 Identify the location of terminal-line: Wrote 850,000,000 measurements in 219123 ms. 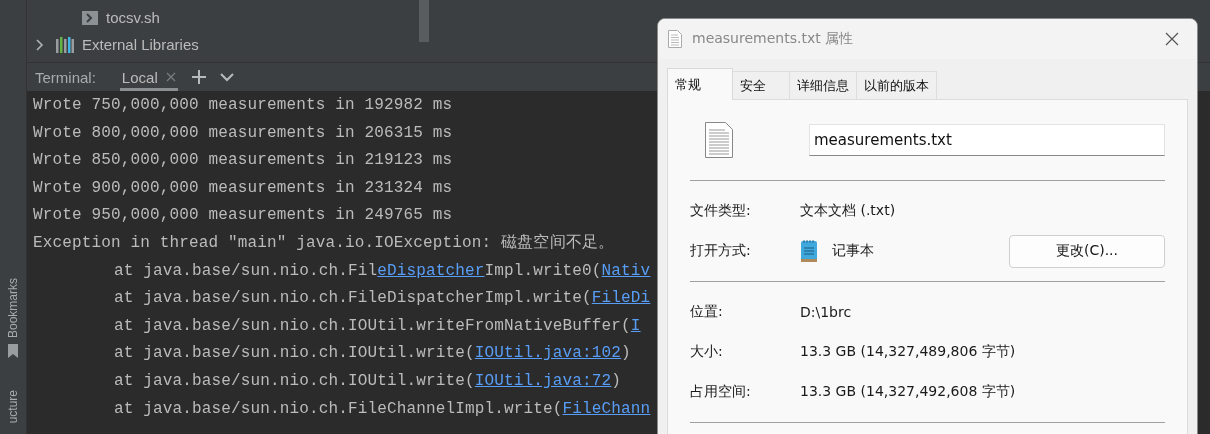
(242, 161).